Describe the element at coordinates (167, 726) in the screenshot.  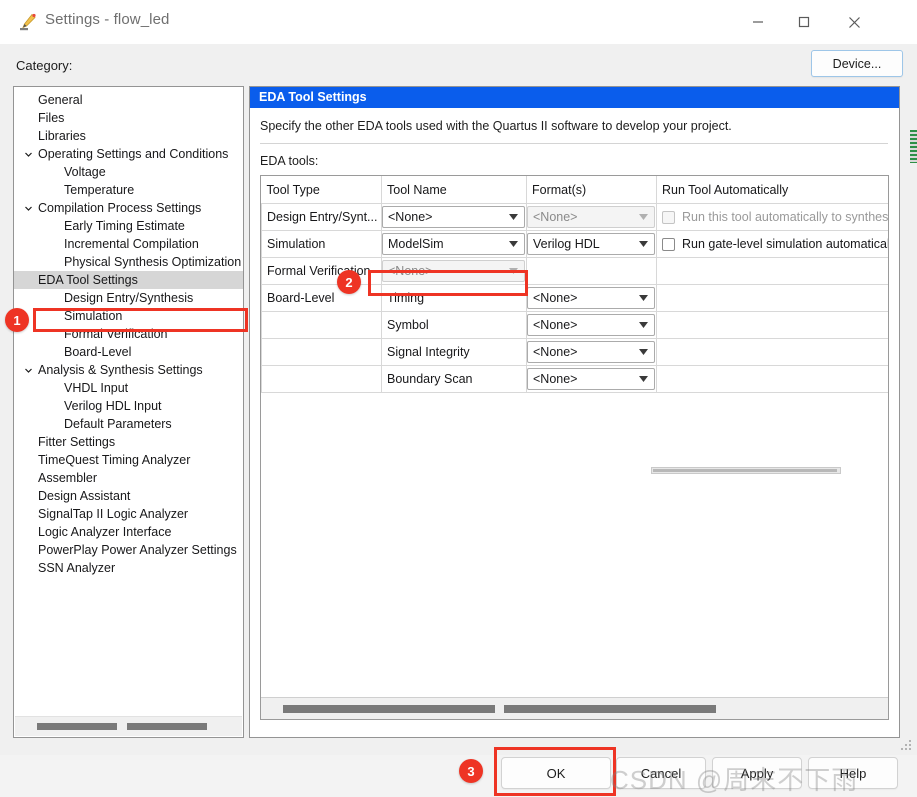
I see `tree-scroll-thumb-right` at that location.